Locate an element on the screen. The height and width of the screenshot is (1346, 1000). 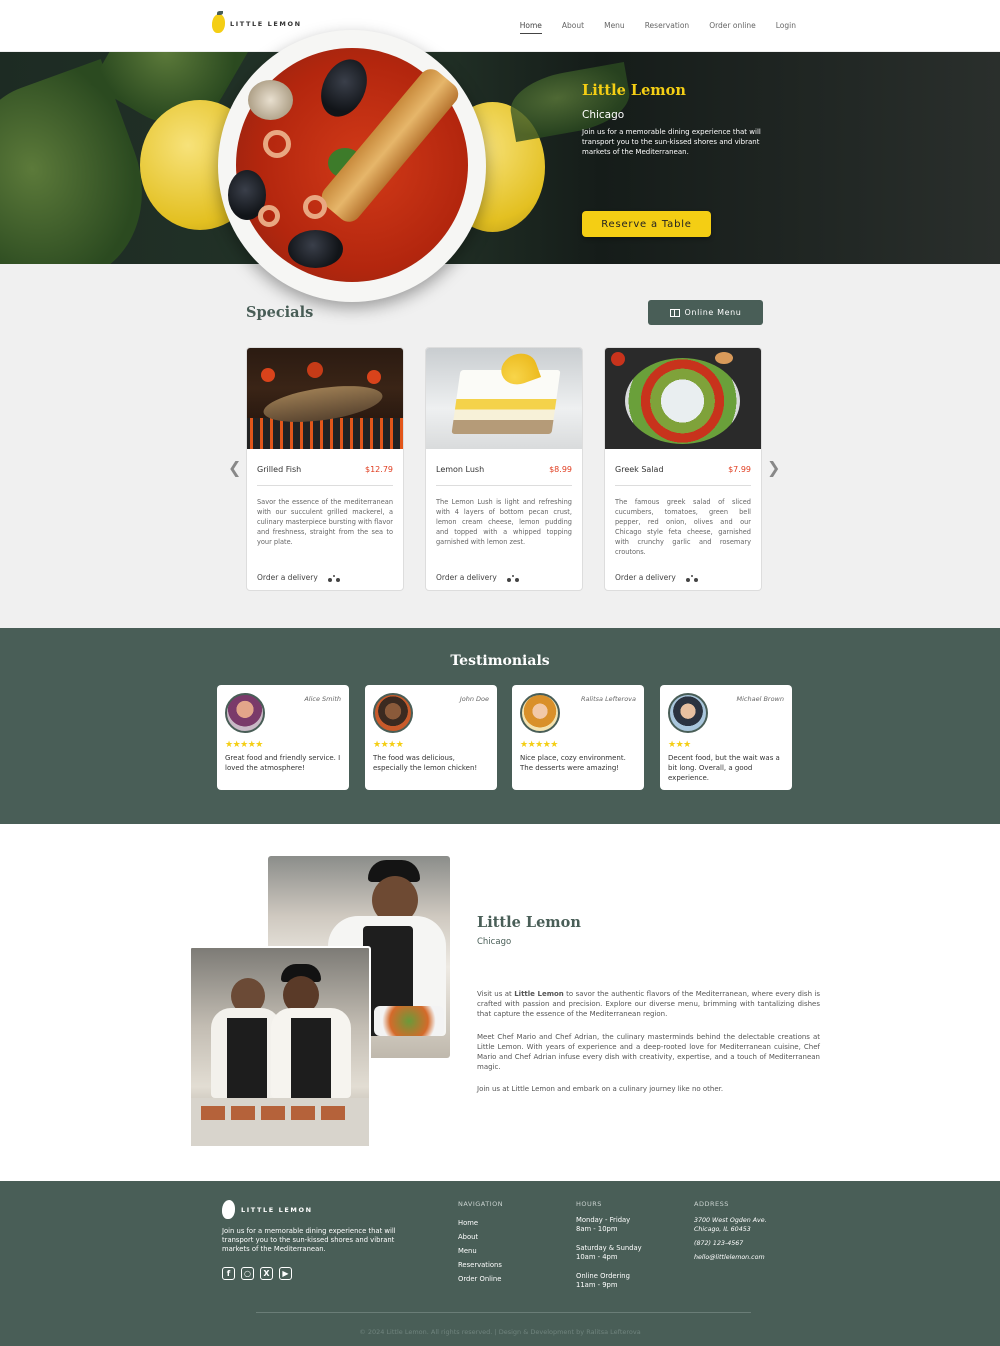
chevron-right-icon: ❯ is located at coordinates (773, 467).